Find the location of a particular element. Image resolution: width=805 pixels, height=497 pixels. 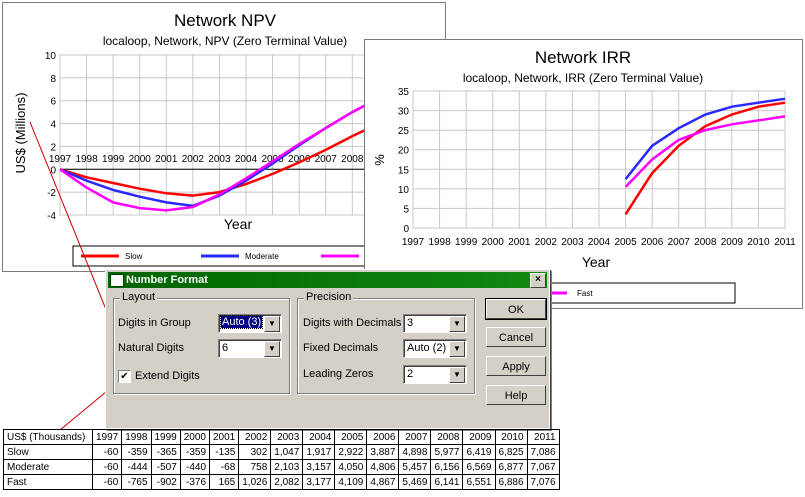

table-cell: -440 is located at coordinates (195, 467).